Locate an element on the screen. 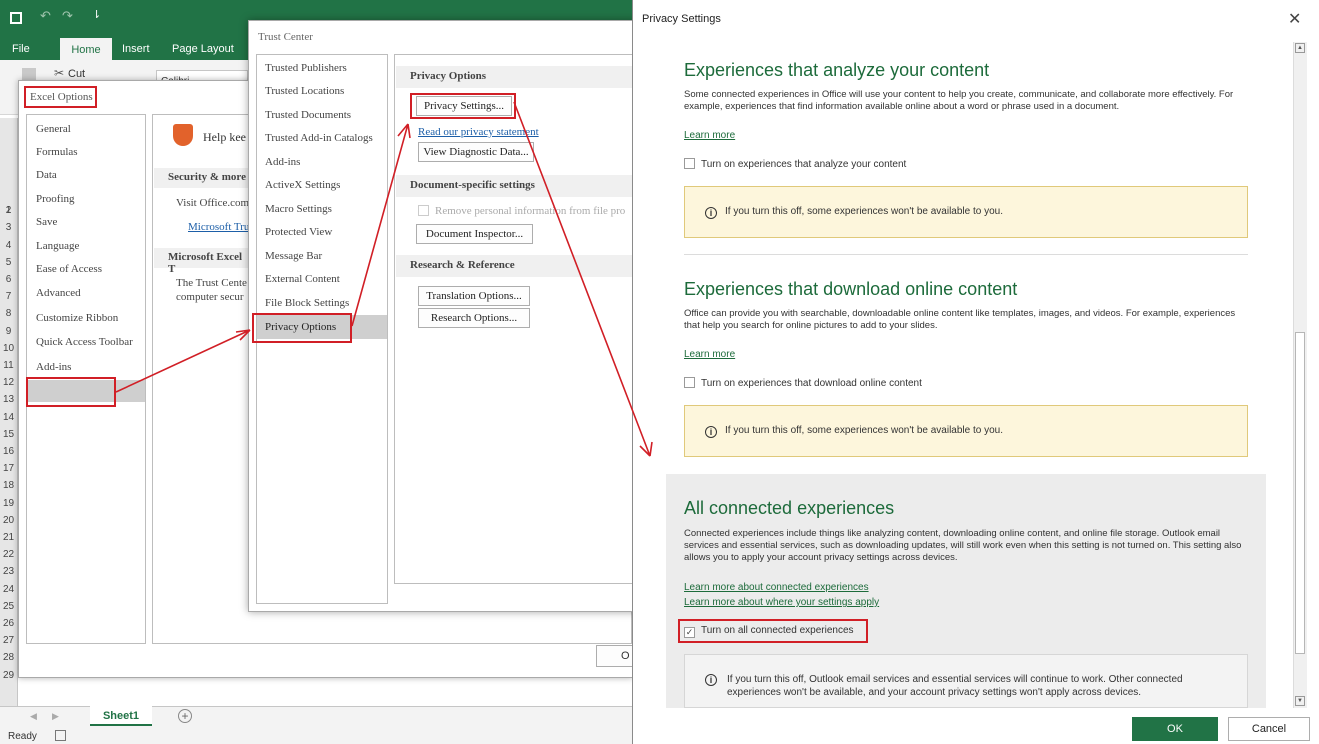 The height and width of the screenshot is (744, 1319). undo-icon: ↶ is located at coordinates (45, 16).